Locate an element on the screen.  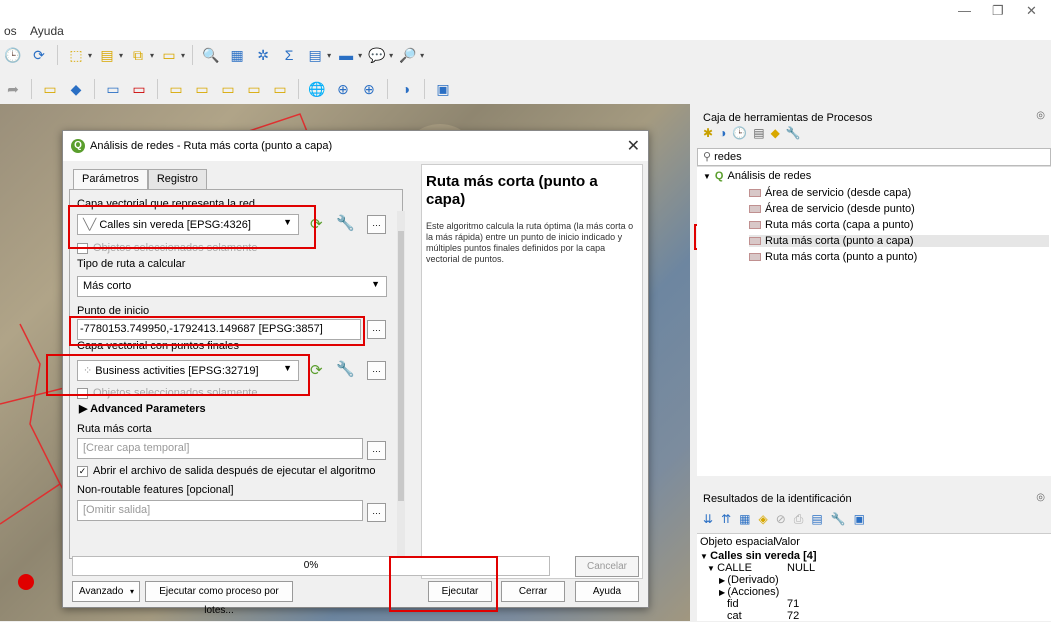
label-change-icon: ▭ is located at coordinates (228, 89).